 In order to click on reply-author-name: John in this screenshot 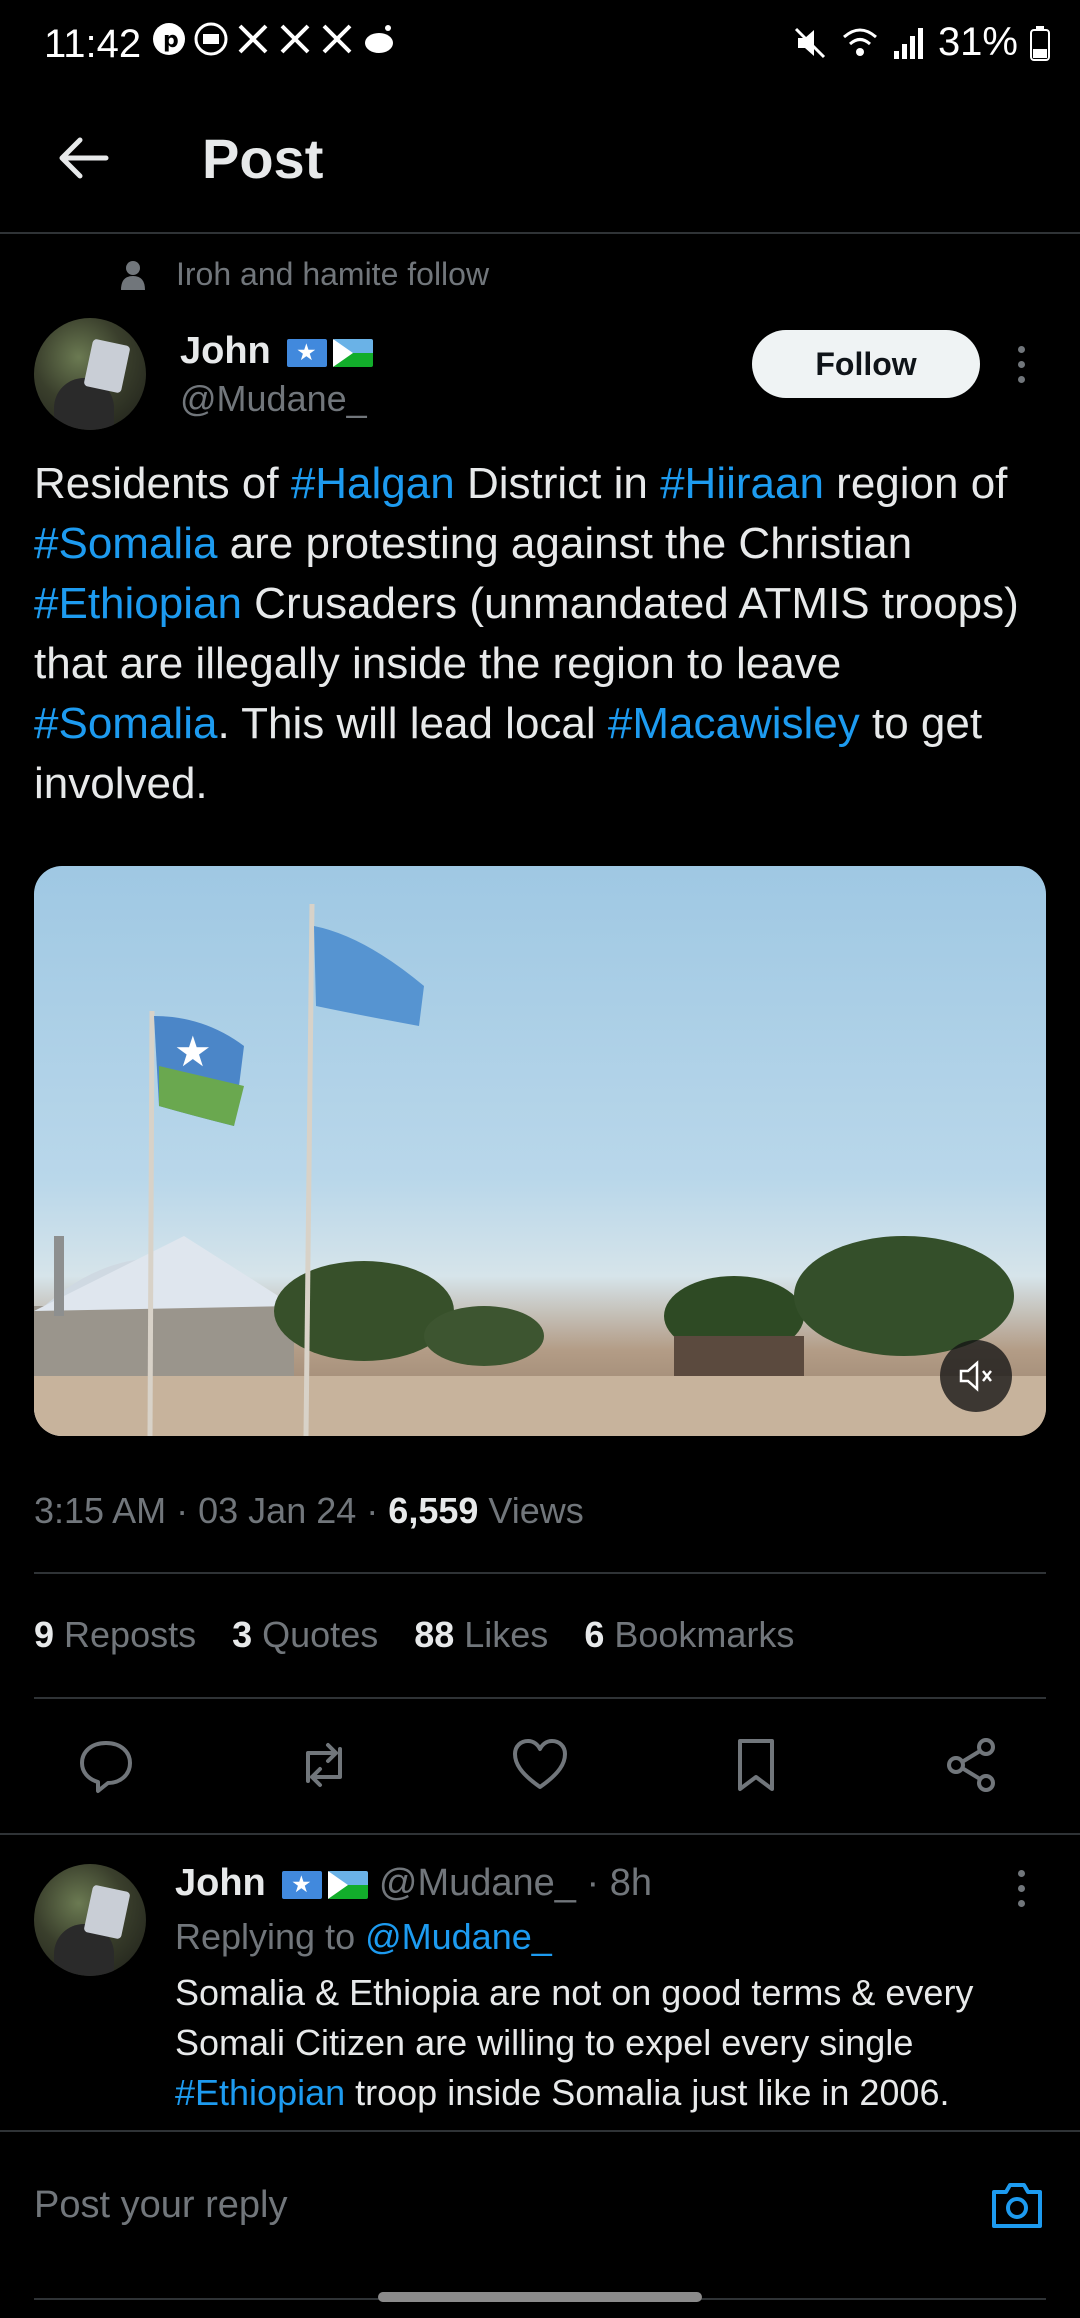, I will do `click(220, 1883)`.